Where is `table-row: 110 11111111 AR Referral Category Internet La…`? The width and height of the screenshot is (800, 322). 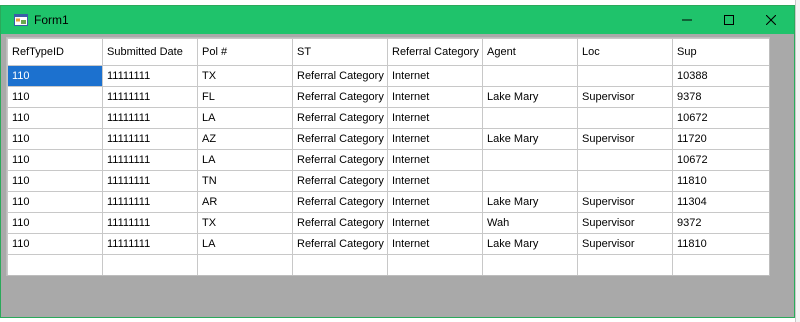
table-row: 110 11111111 AR Referral Category Internet La… is located at coordinates (388, 202).